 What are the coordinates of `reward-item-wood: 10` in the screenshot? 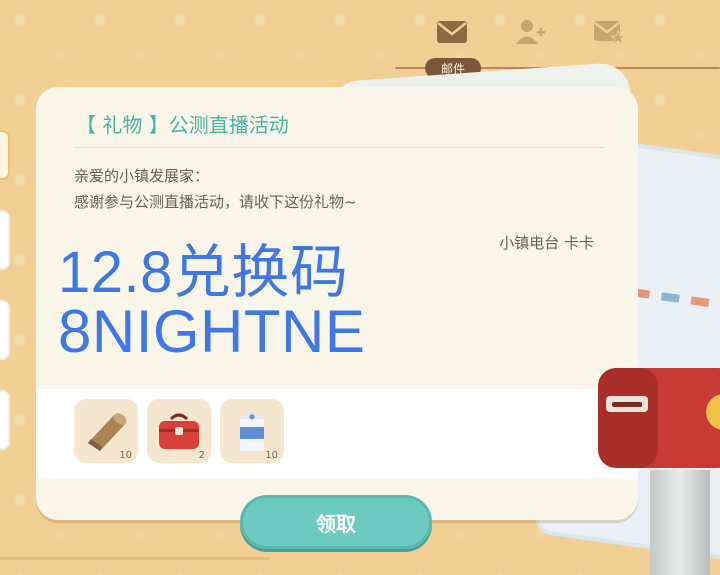 It's located at (106, 431).